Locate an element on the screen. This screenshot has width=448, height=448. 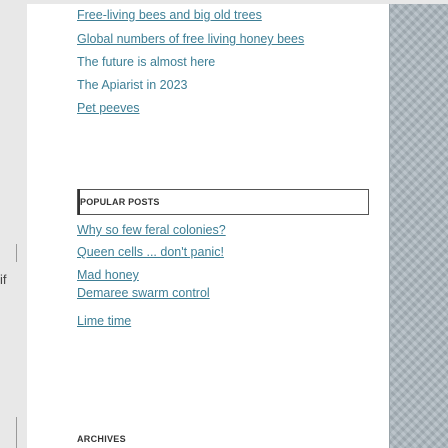
popular-post-link: Lime time is located at coordinates (104, 321).